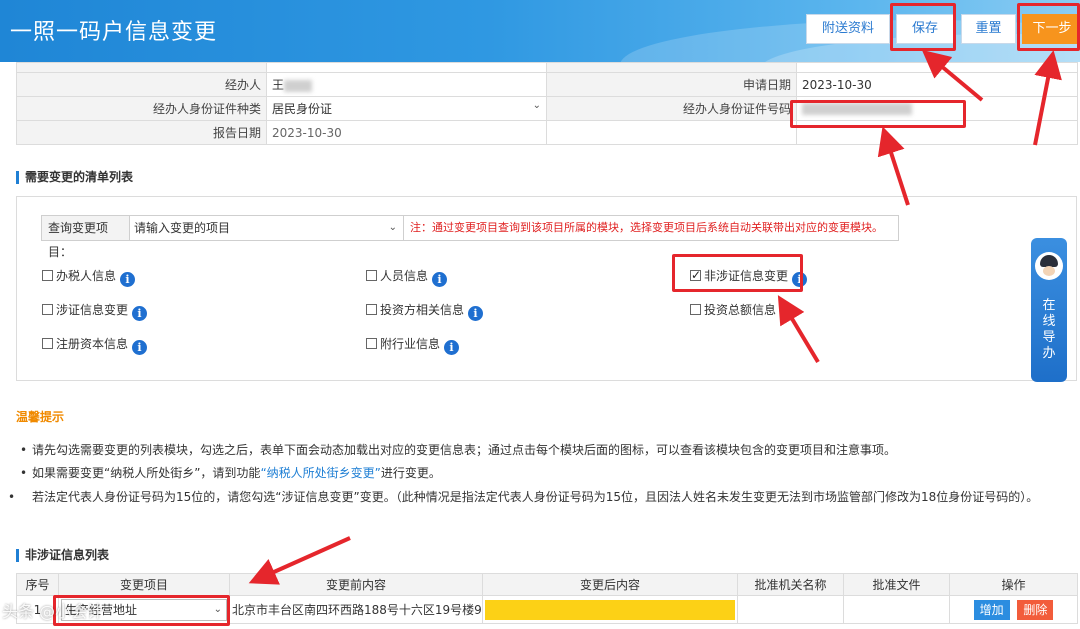 The image size is (1080, 629). Describe the element at coordinates (182, 228) in the screenshot. I see `query-placeholder: 请输入变更的项目` at that location.